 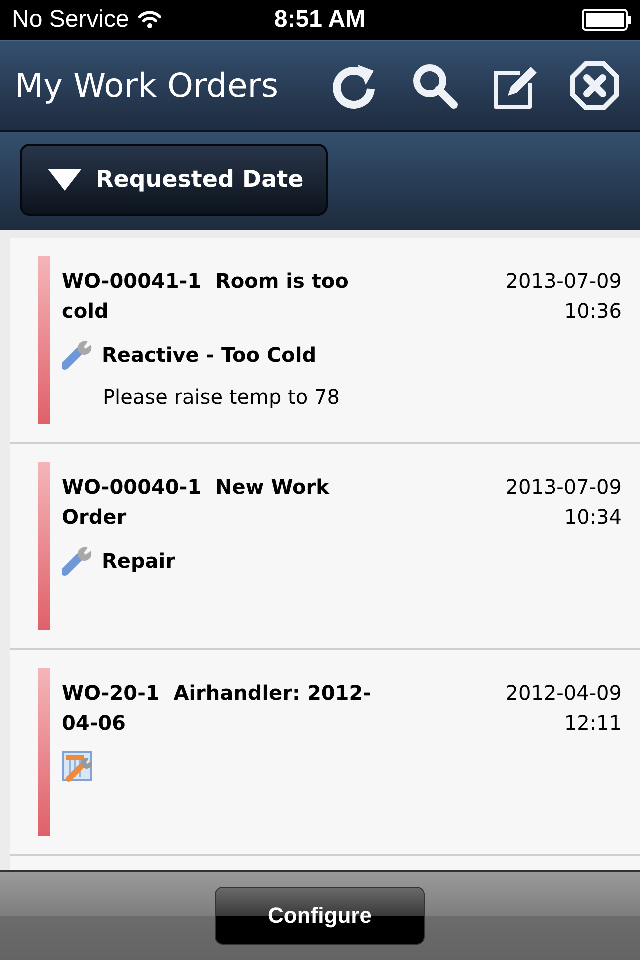 I want to click on order-type: Reactive - Too Cold, so click(x=209, y=355).